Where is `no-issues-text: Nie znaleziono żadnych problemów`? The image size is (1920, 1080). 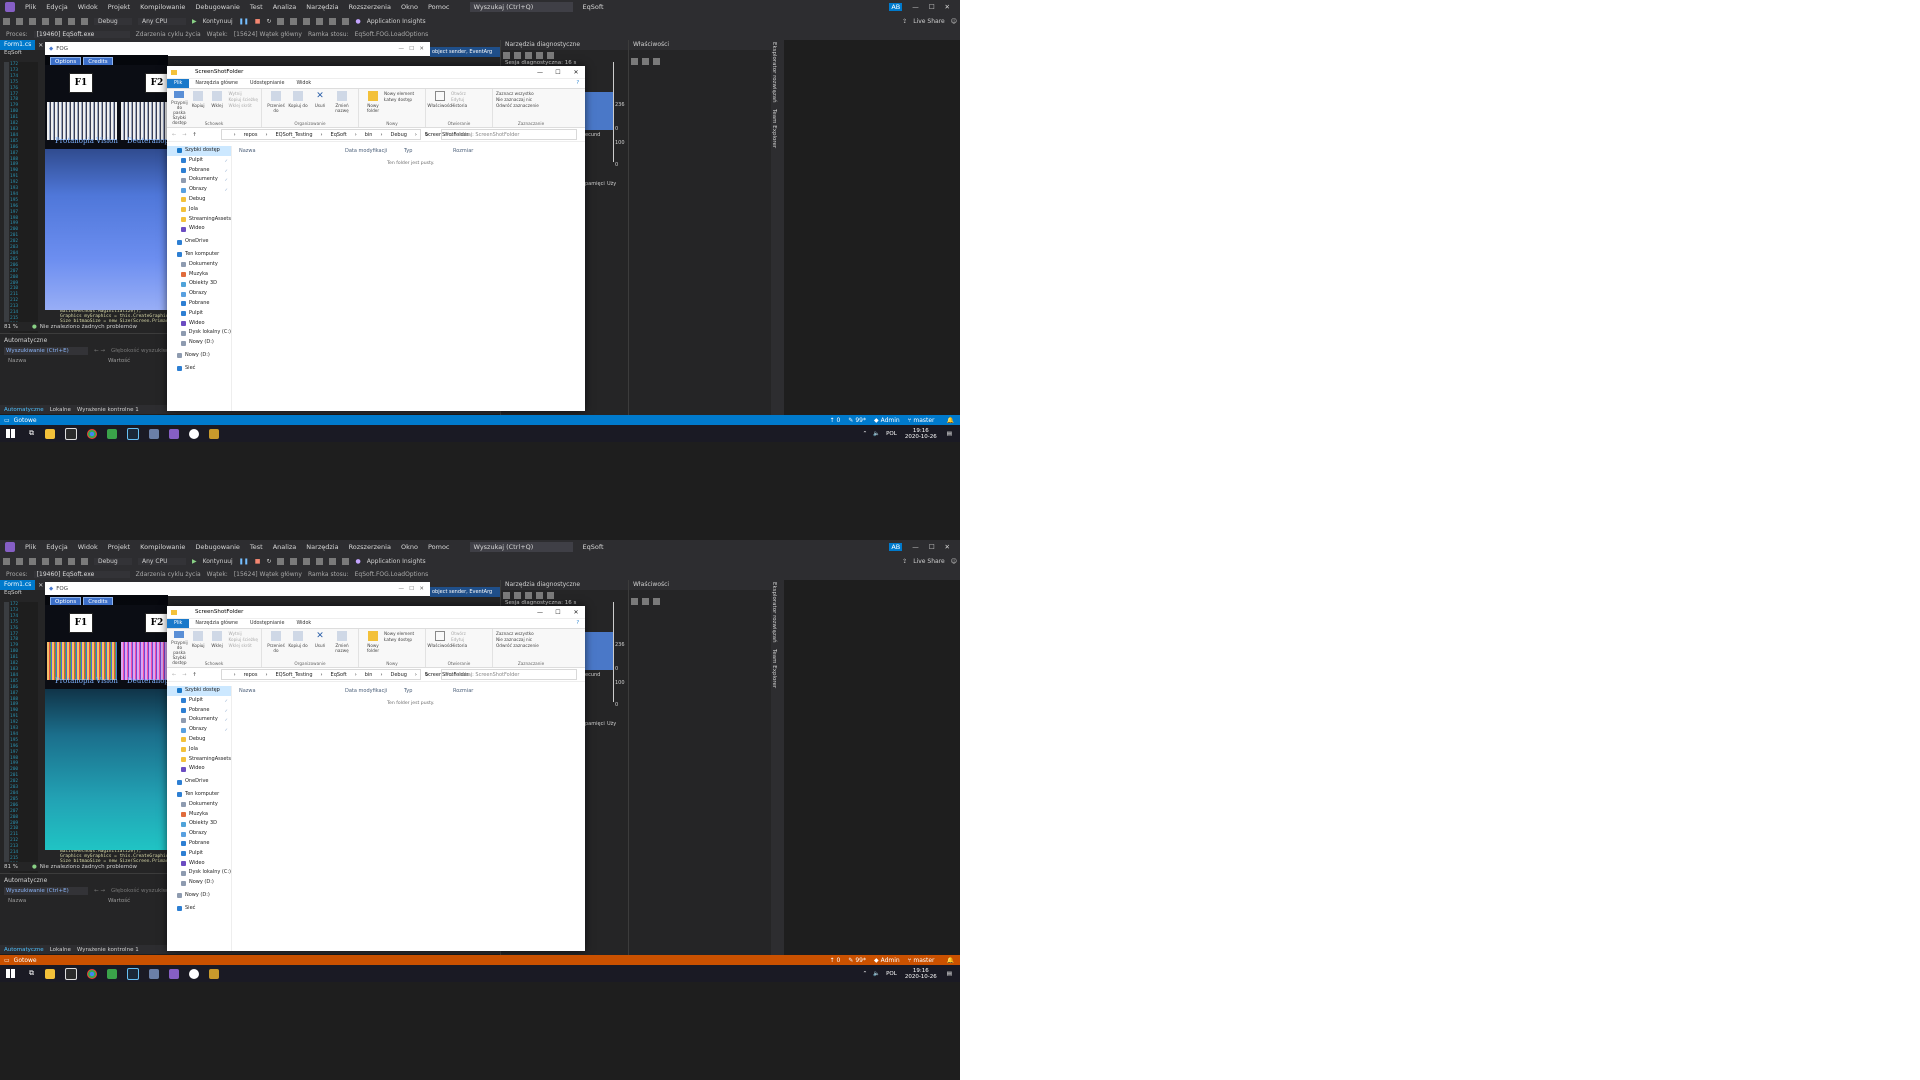
no-issues-text: Nie znaleziono żadnych problemów is located at coordinates (88, 867).